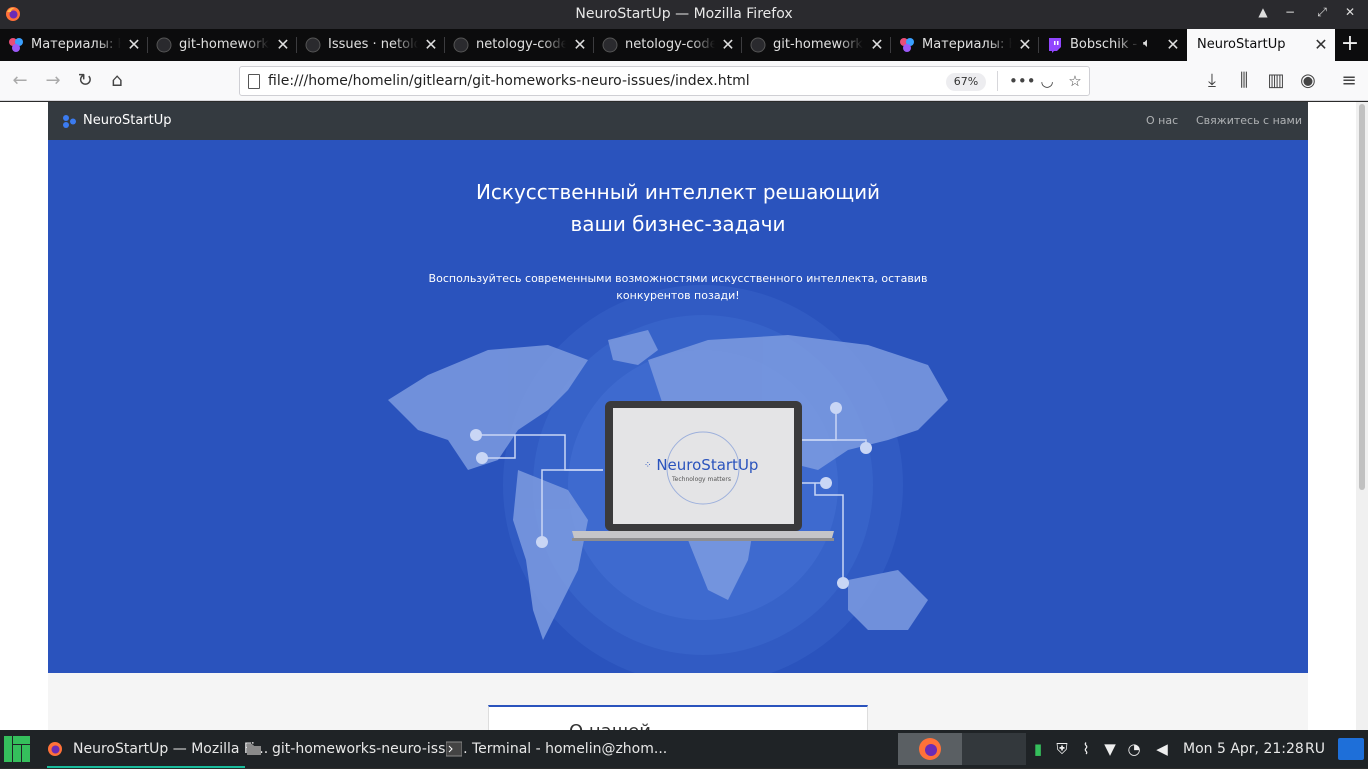 The image size is (1368, 769). What do you see at coordinates (1162, 749) in the screenshot?
I see `volume-icon: ◀` at bounding box center [1162, 749].